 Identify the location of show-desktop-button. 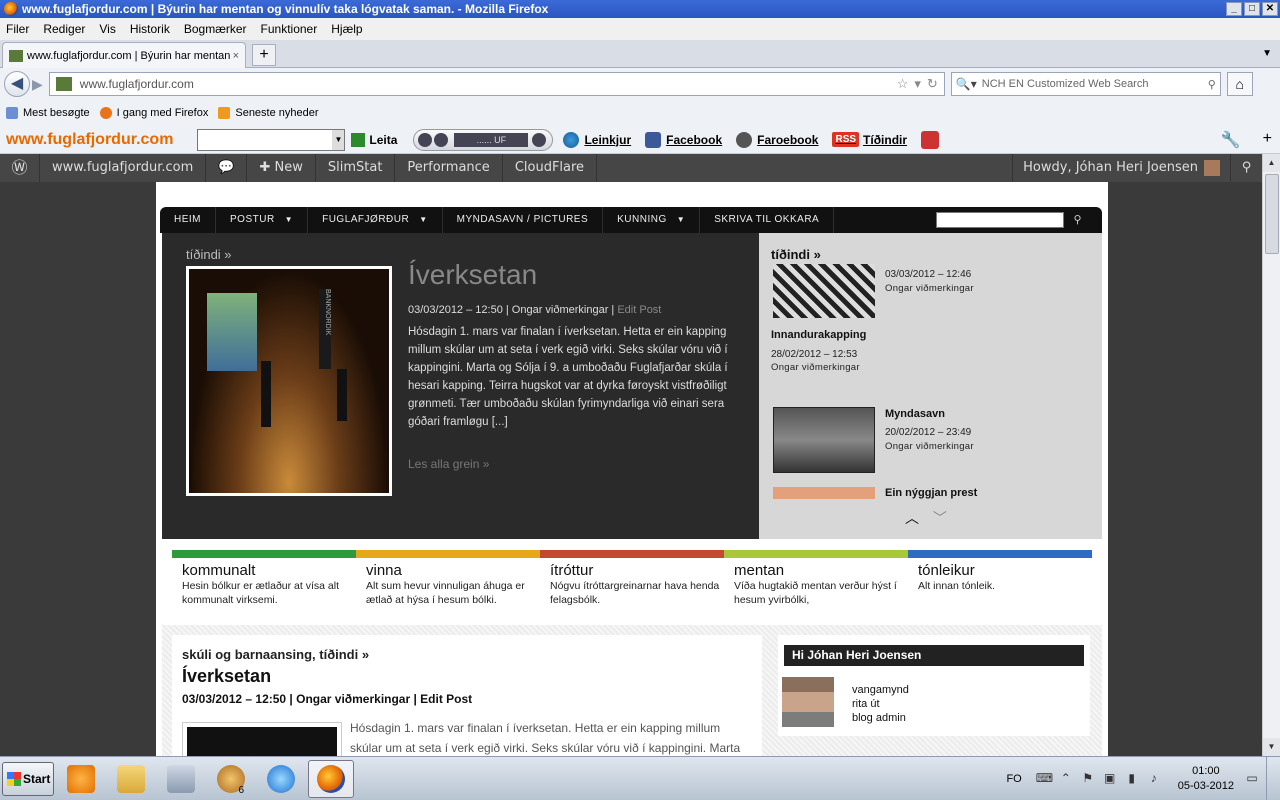
(1273, 778).